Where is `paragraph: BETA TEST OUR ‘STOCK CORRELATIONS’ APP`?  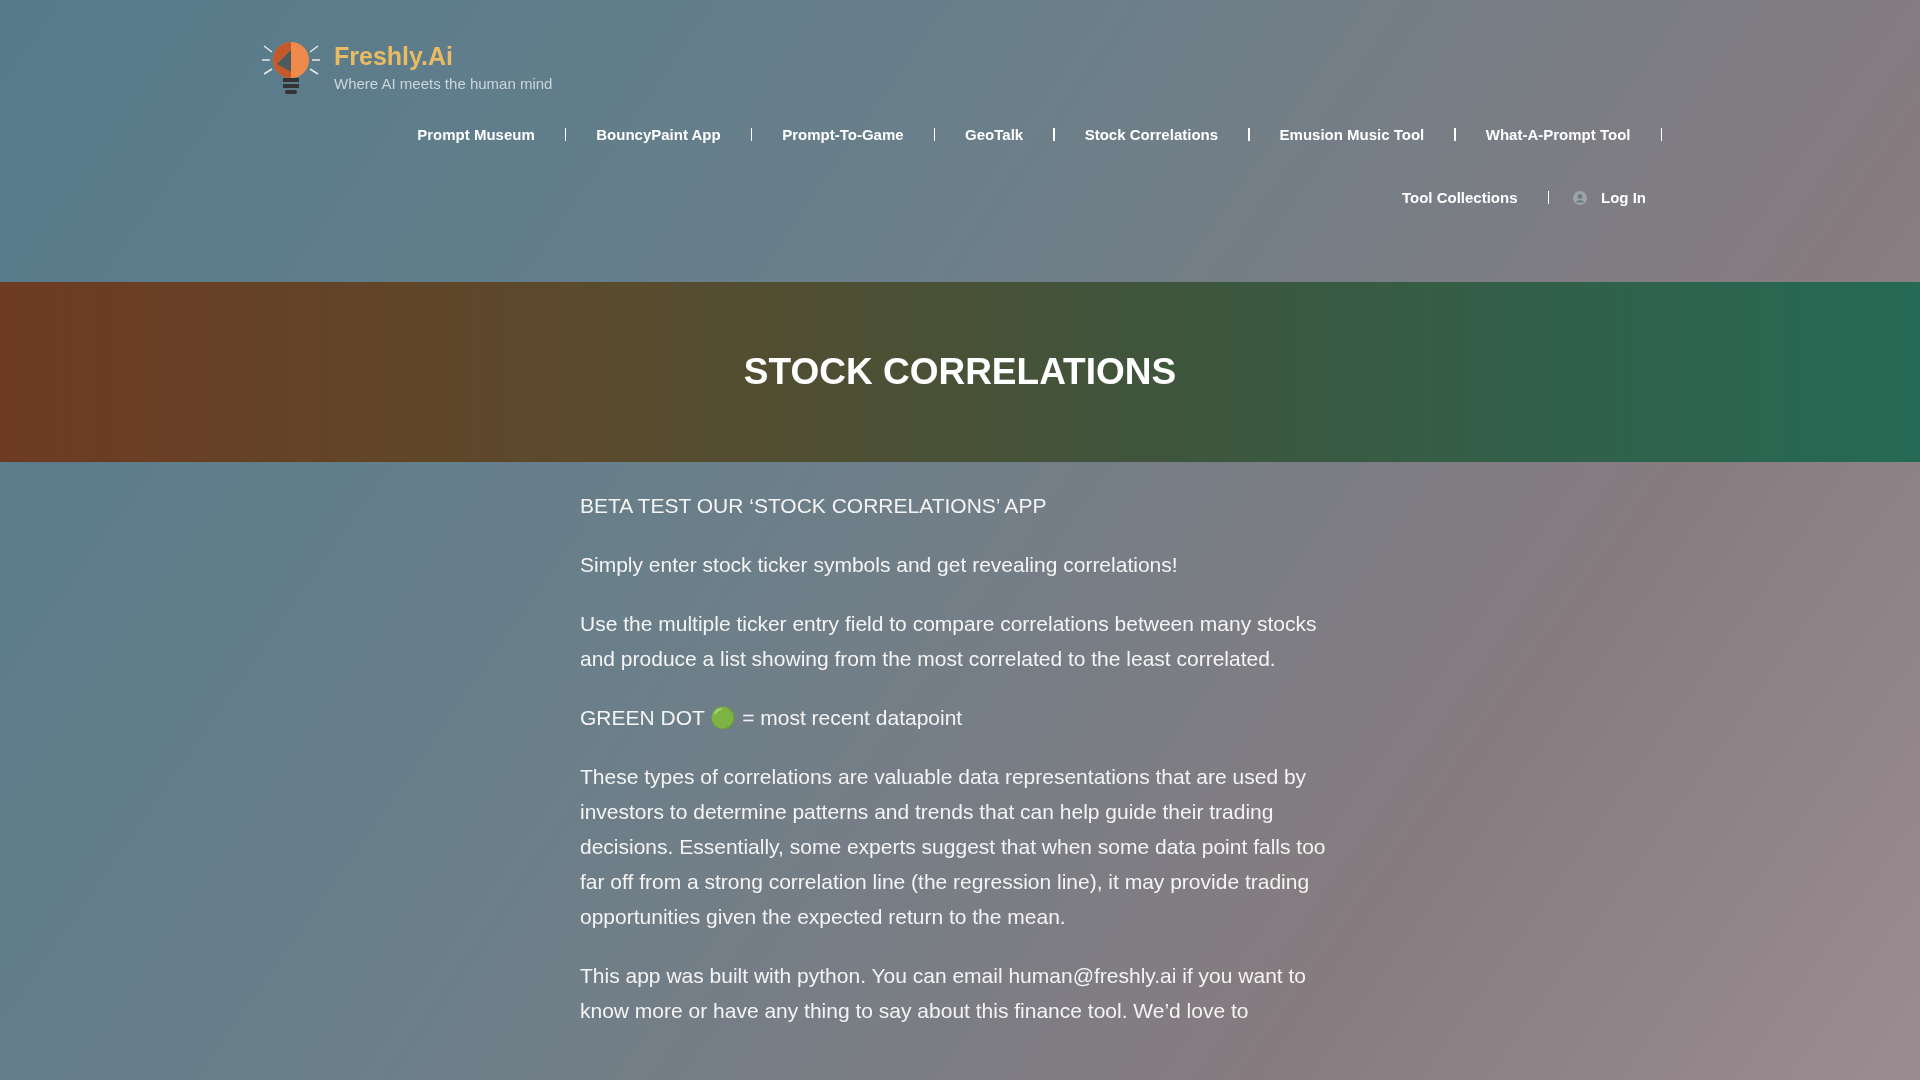
paragraph: BETA TEST OUR ‘STOCK CORRELATIONS’ APP is located at coordinates (814, 506).